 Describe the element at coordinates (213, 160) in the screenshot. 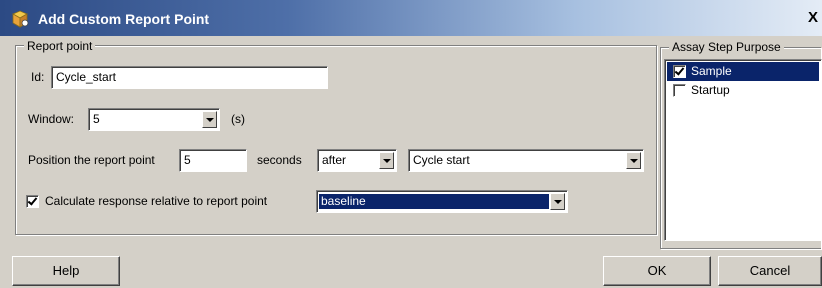

I see `position-field: 5` at that location.